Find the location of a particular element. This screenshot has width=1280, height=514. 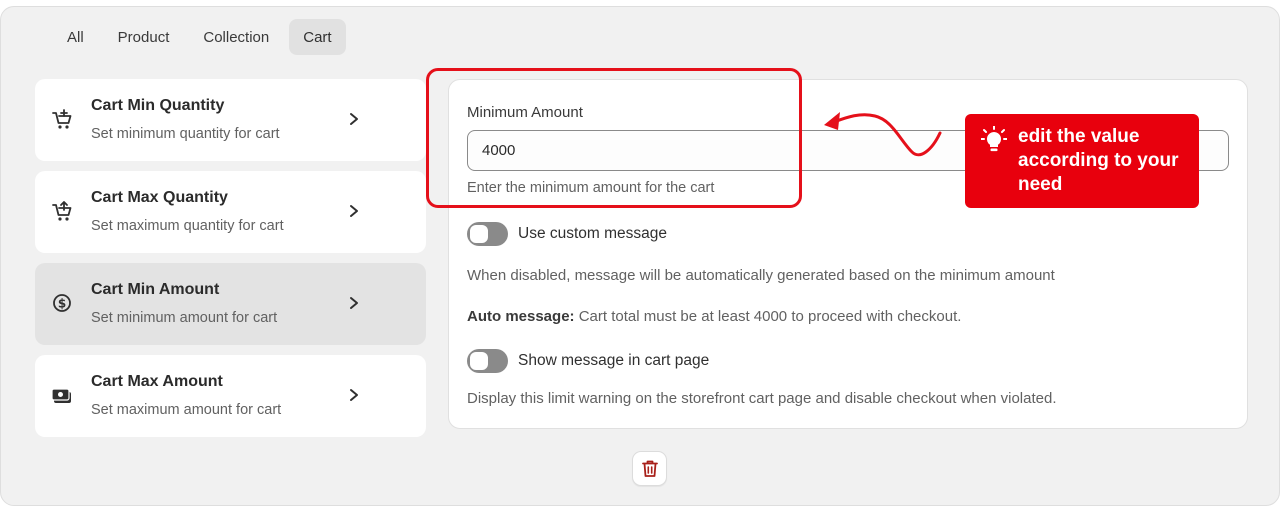

tab-product: Product is located at coordinates (144, 37).